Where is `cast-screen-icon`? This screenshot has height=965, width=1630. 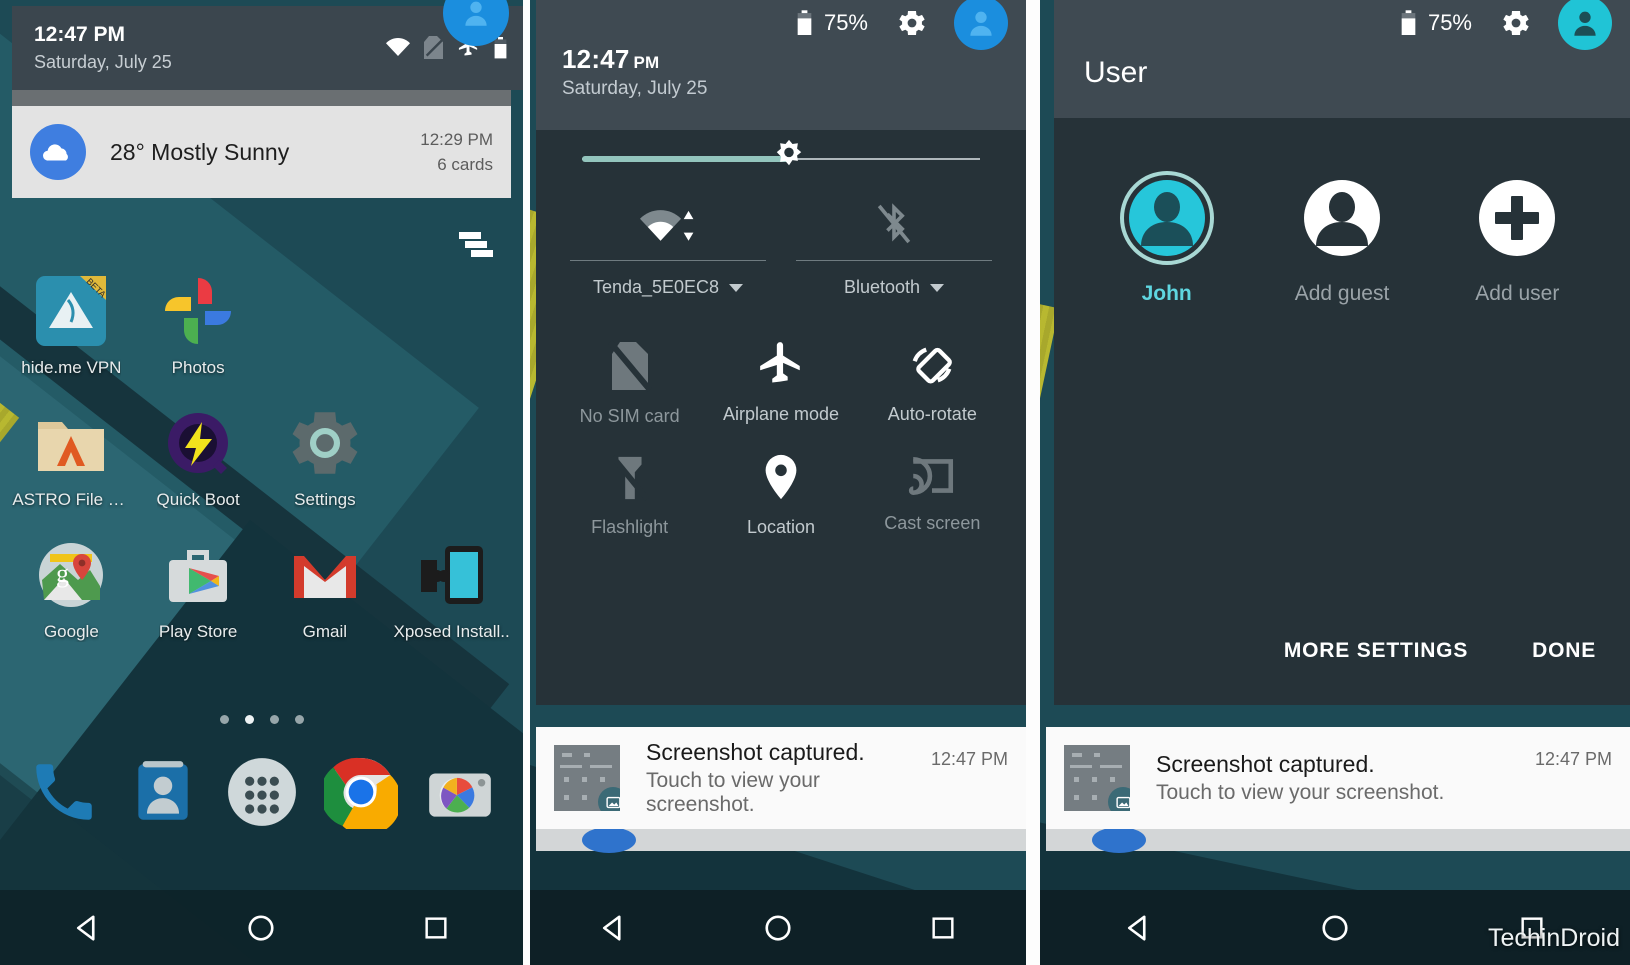
cast-screen-icon is located at coordinates (931, 476).